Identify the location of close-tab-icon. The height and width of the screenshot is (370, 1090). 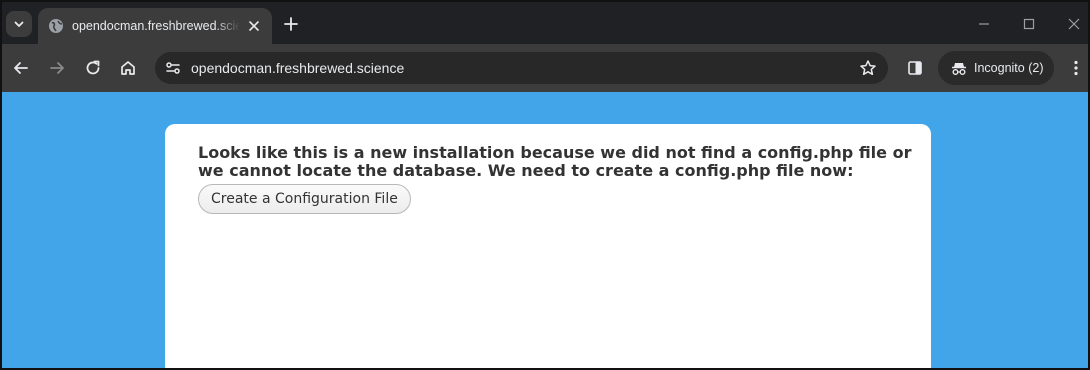
(254, 26).